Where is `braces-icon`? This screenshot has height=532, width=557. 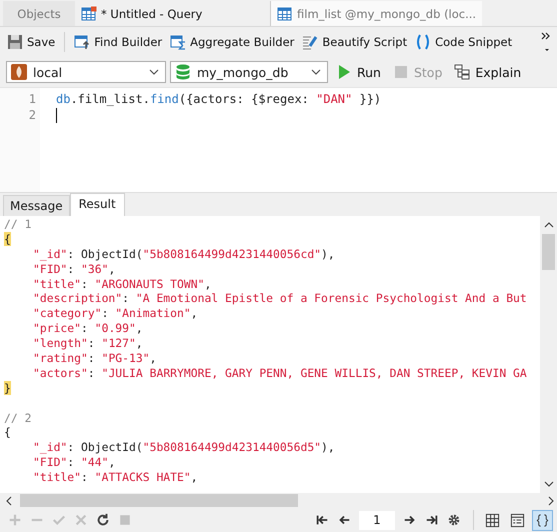 braces-icon is located at coordinates (542, 520).